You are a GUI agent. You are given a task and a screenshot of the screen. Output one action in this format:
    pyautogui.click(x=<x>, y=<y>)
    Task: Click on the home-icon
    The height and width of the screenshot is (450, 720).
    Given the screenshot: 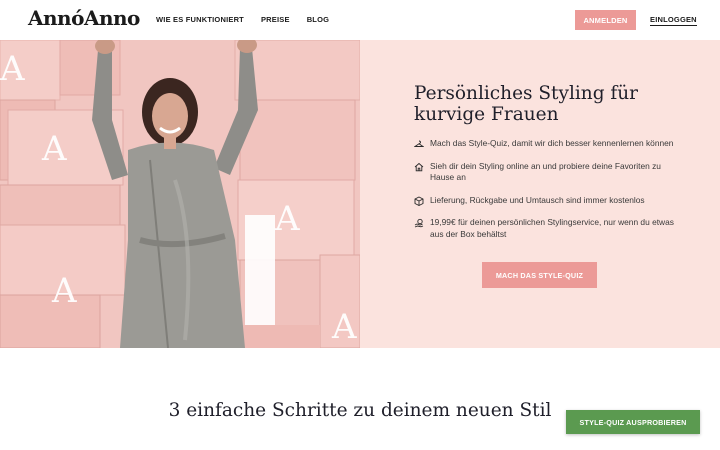 What is the action you would take?
    pyautogui.click(x=419, y=166)
    